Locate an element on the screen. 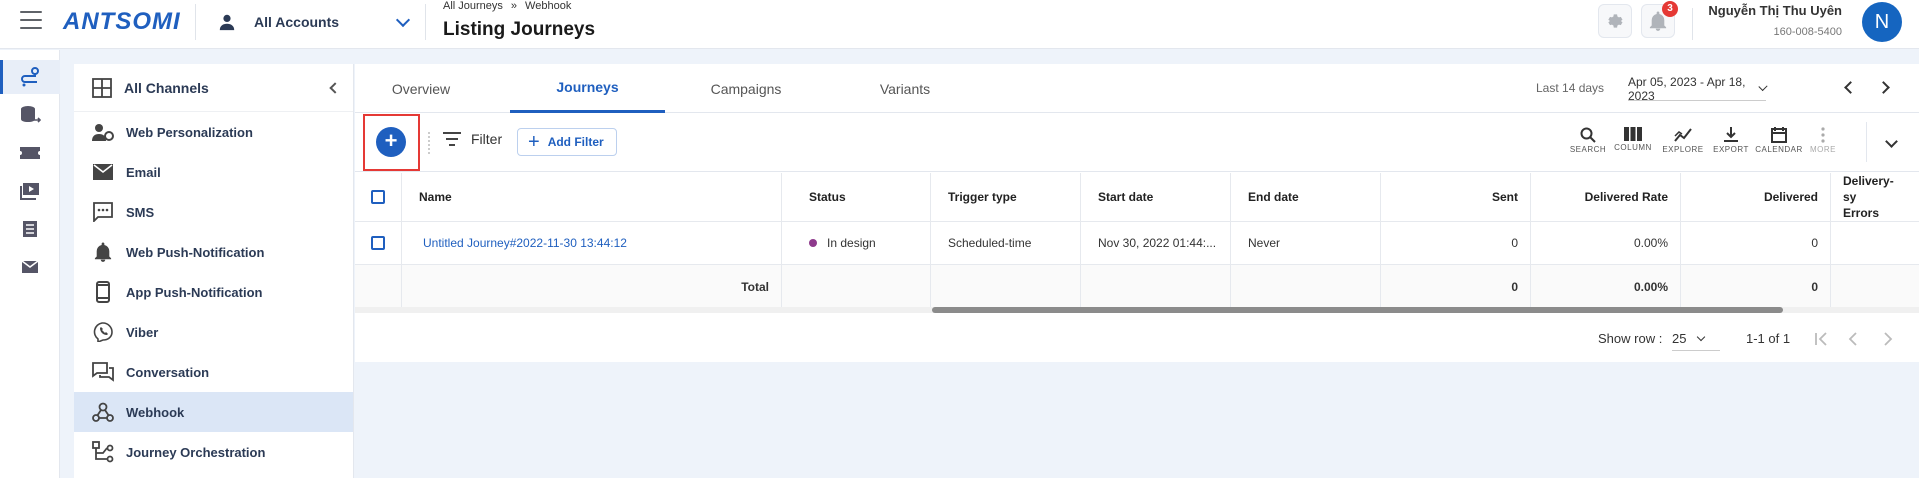  explore-tool: EXPLORE is located at coordinates (1683, 144).